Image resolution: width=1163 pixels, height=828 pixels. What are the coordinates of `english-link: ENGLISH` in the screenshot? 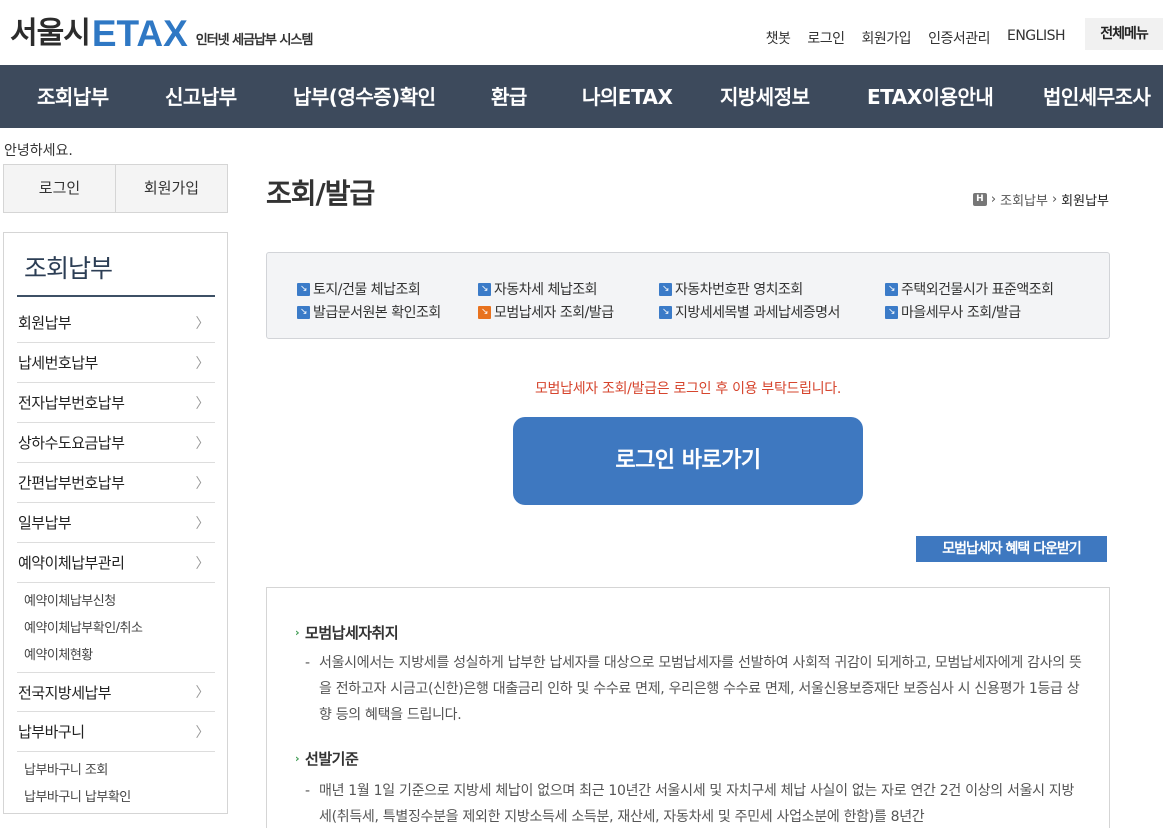 It's located at (1036, 38).